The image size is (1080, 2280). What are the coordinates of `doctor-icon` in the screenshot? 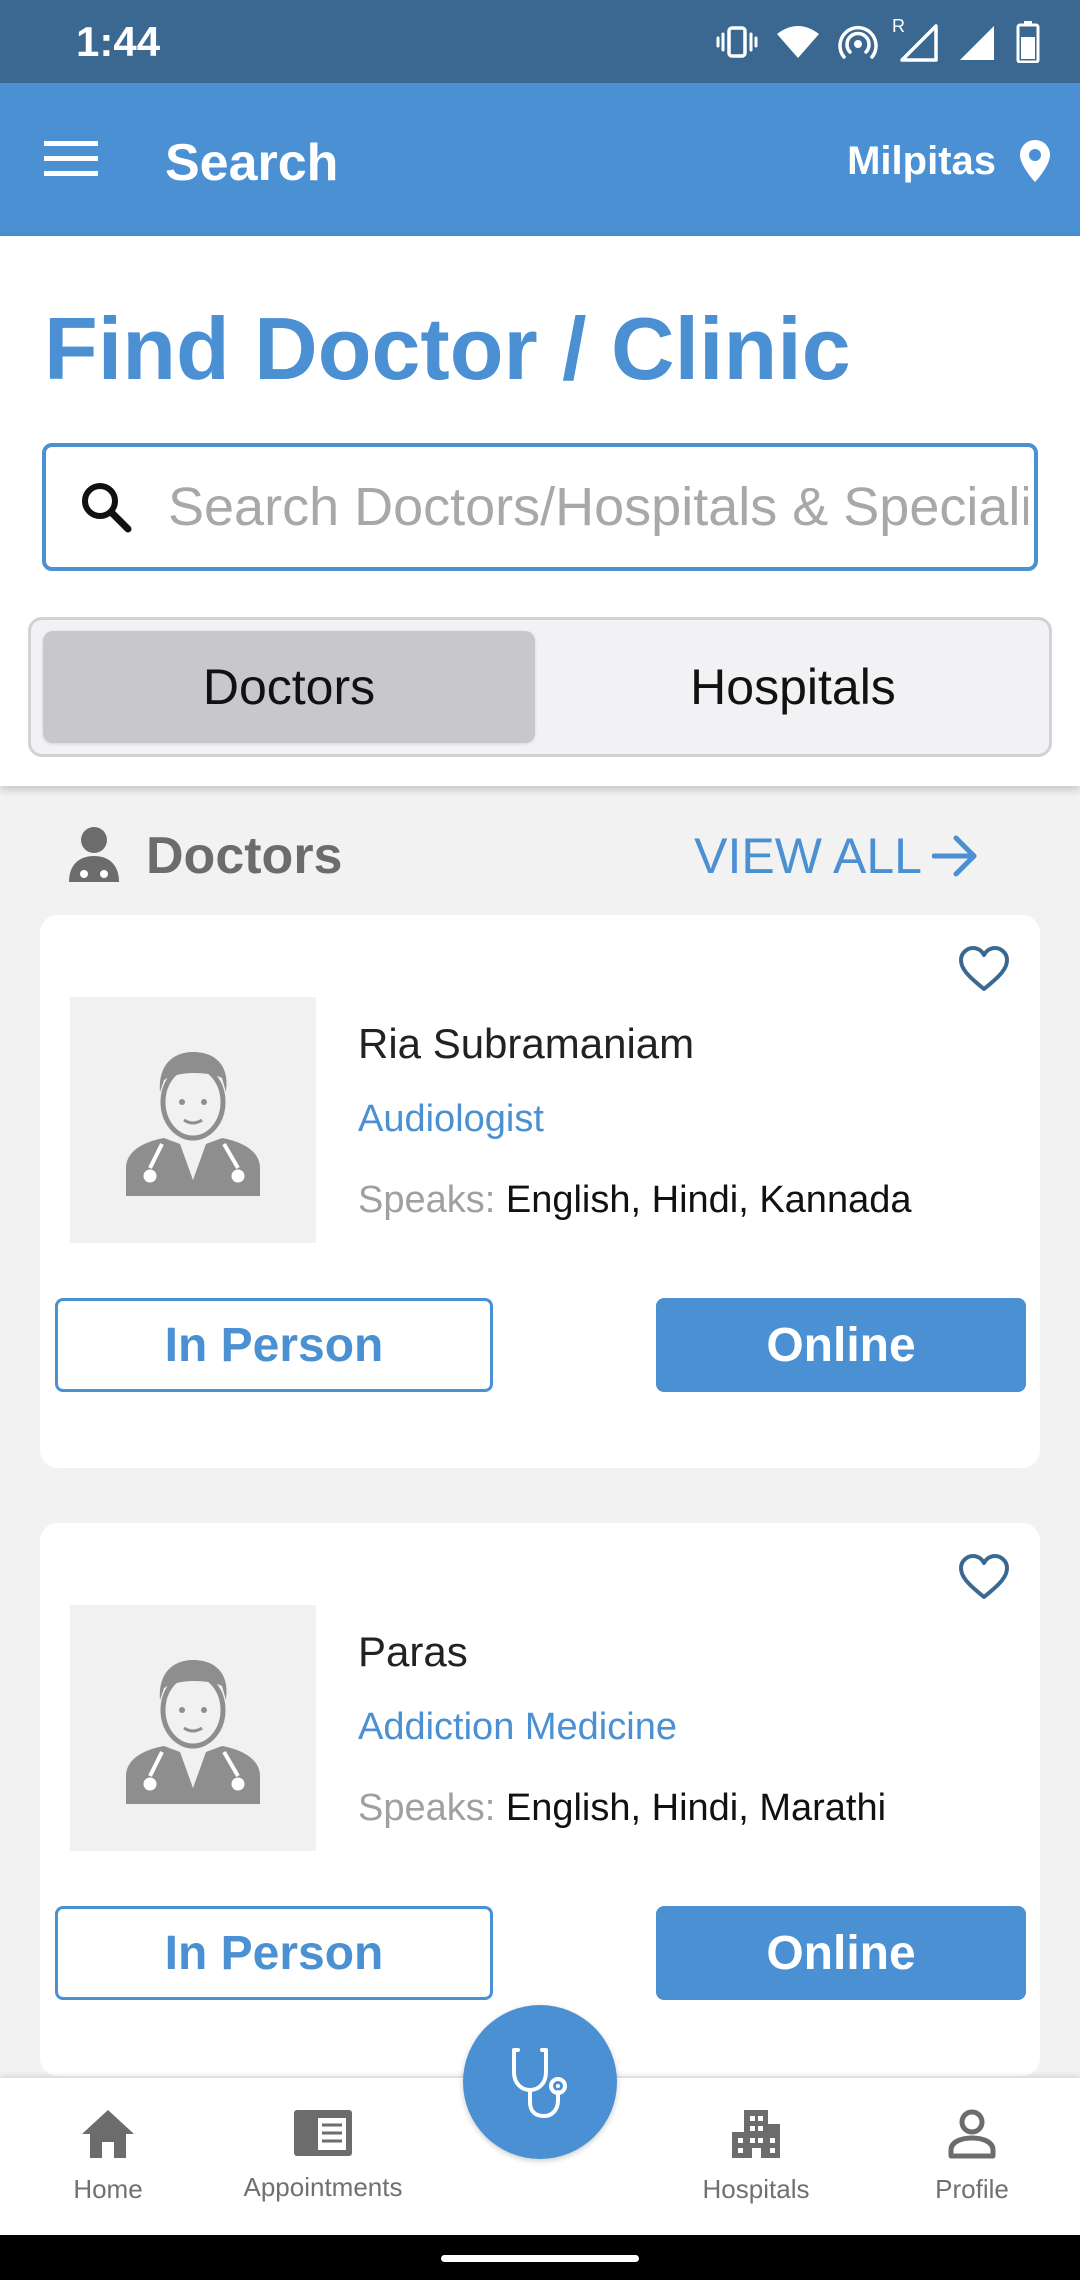 It's located at (94, 854).